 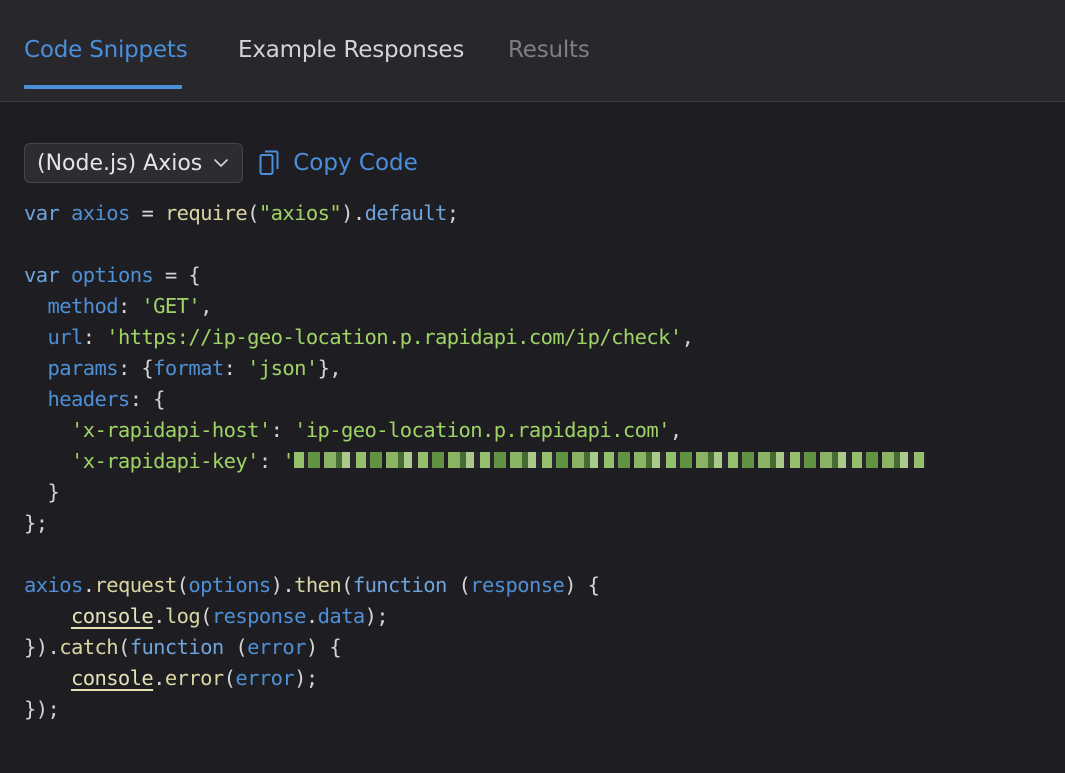 I want to click on code-token: =, so click(x=147, y=213).